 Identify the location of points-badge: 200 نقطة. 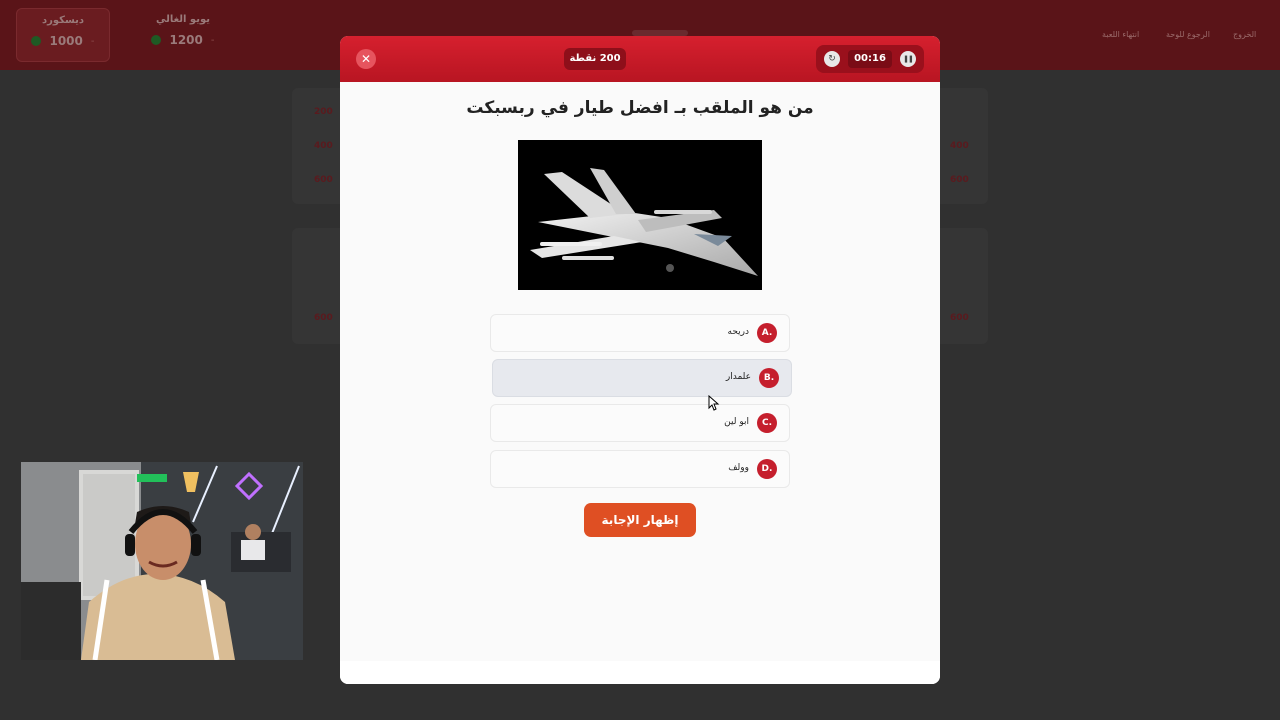
(595, 59).